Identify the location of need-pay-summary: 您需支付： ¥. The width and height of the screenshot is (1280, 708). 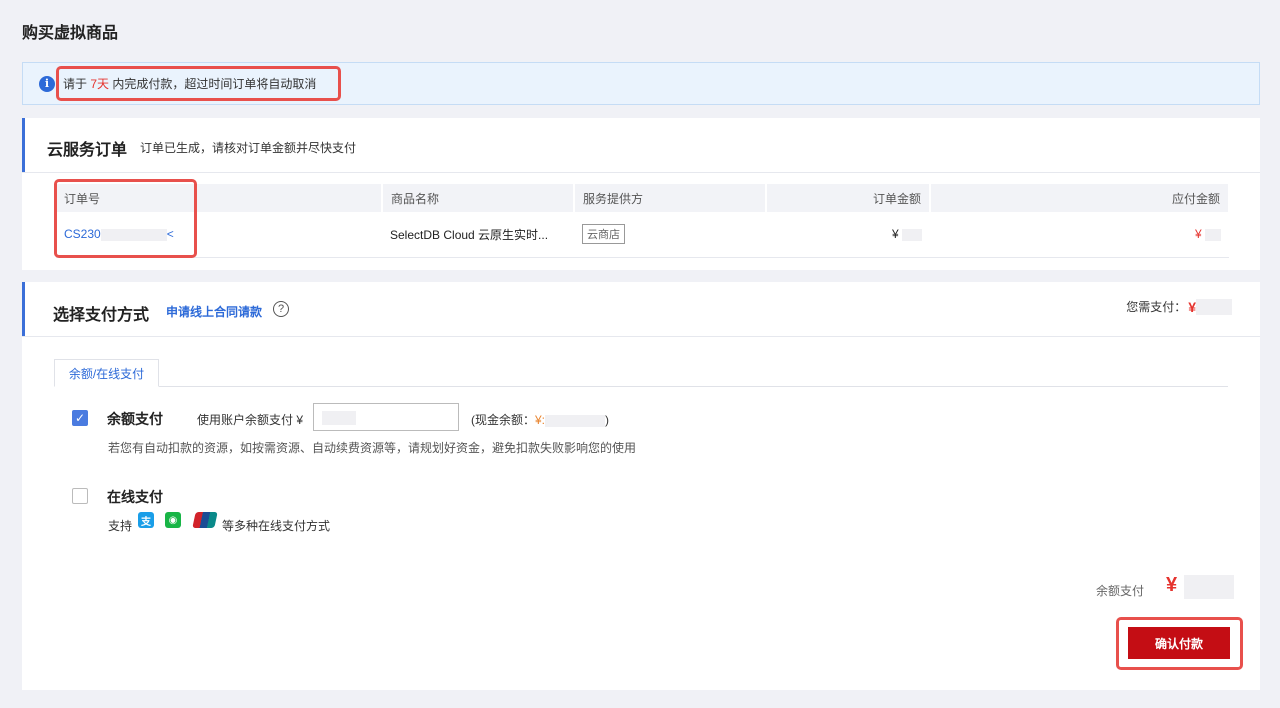
(1179, 306).